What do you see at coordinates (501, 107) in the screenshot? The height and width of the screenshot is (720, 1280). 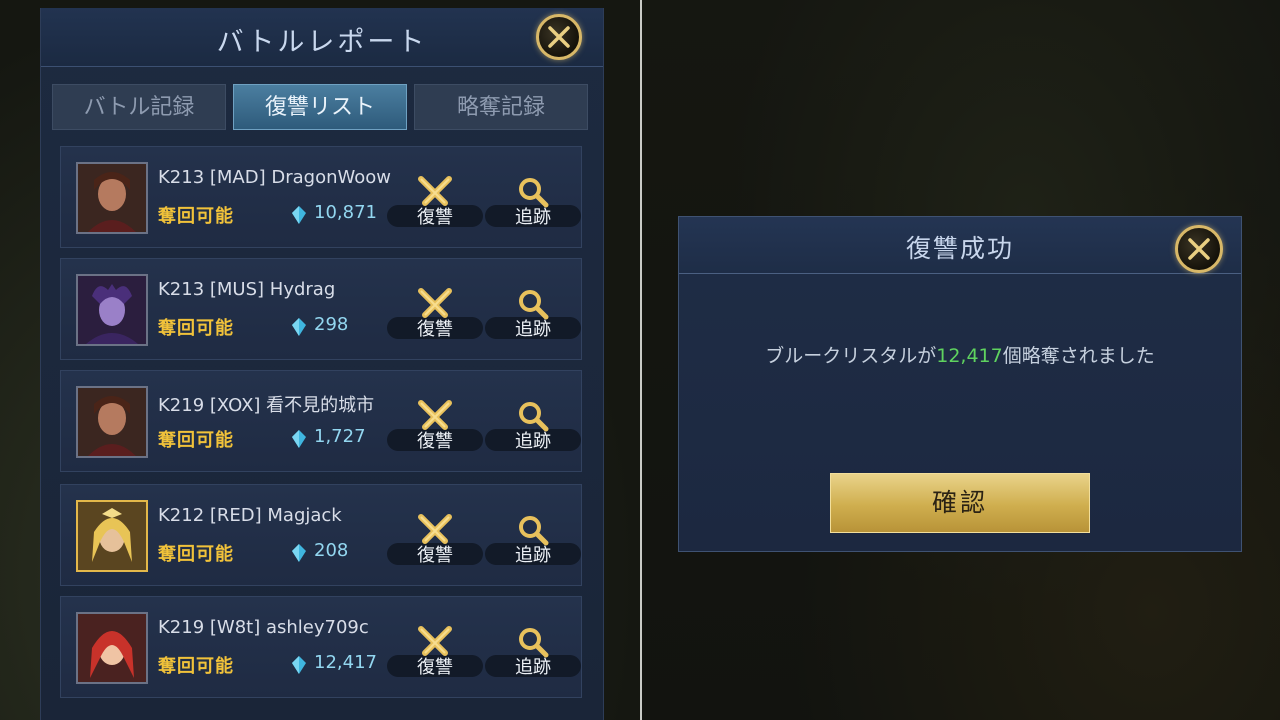 I see `tab-plunder-record: 略奪記録` at bounding box center [501, 107].